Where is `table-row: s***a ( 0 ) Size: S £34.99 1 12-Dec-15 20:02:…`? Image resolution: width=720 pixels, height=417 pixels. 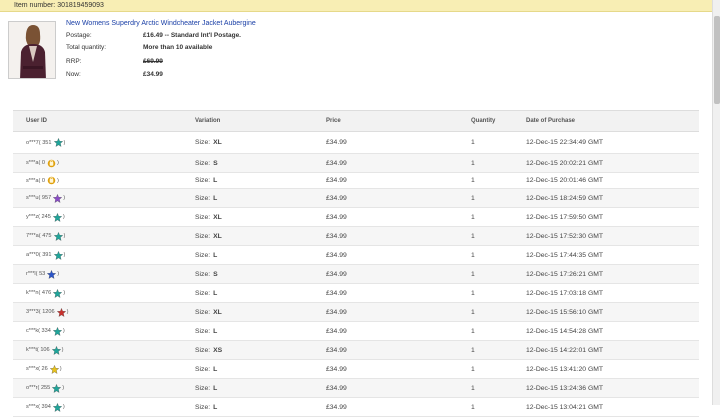
table-row: s***a ( 0 ) Size: S £34.99 1 12-Dec-15 20:02:… is located at coordinates (356, 163).